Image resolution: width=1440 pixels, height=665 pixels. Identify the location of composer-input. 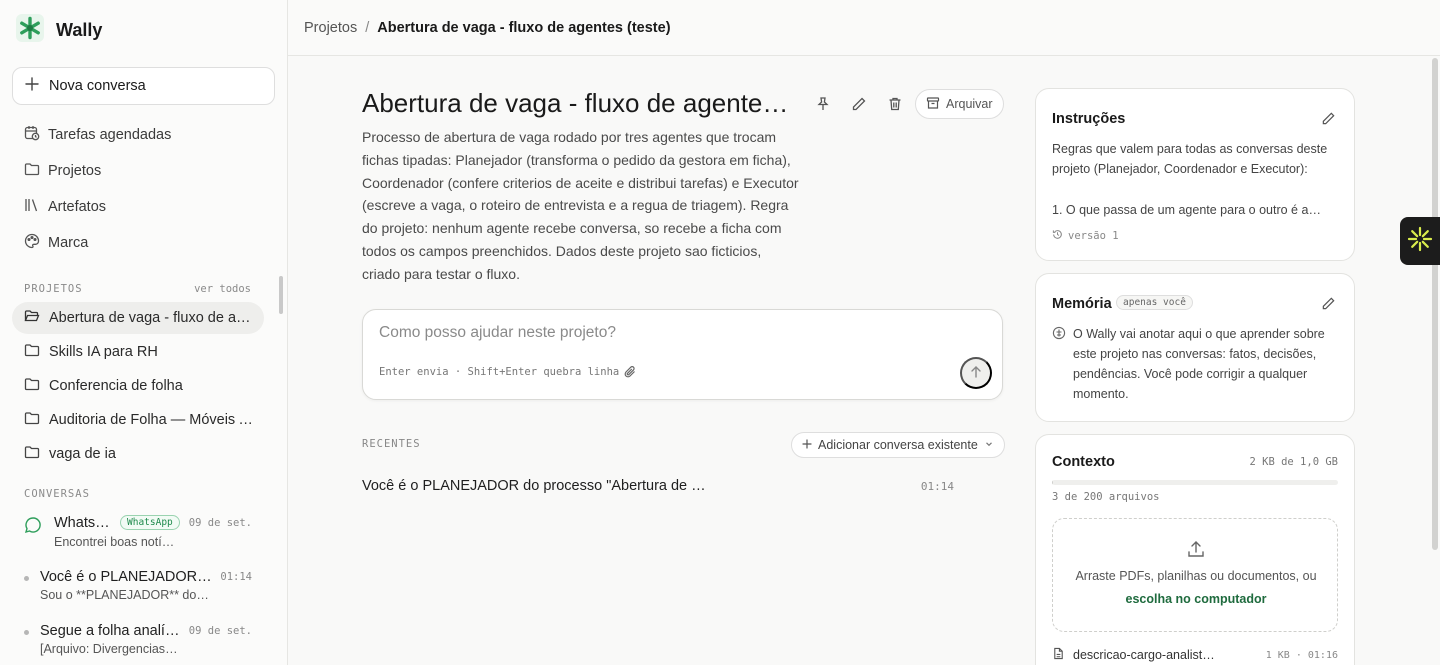
(659, 333).